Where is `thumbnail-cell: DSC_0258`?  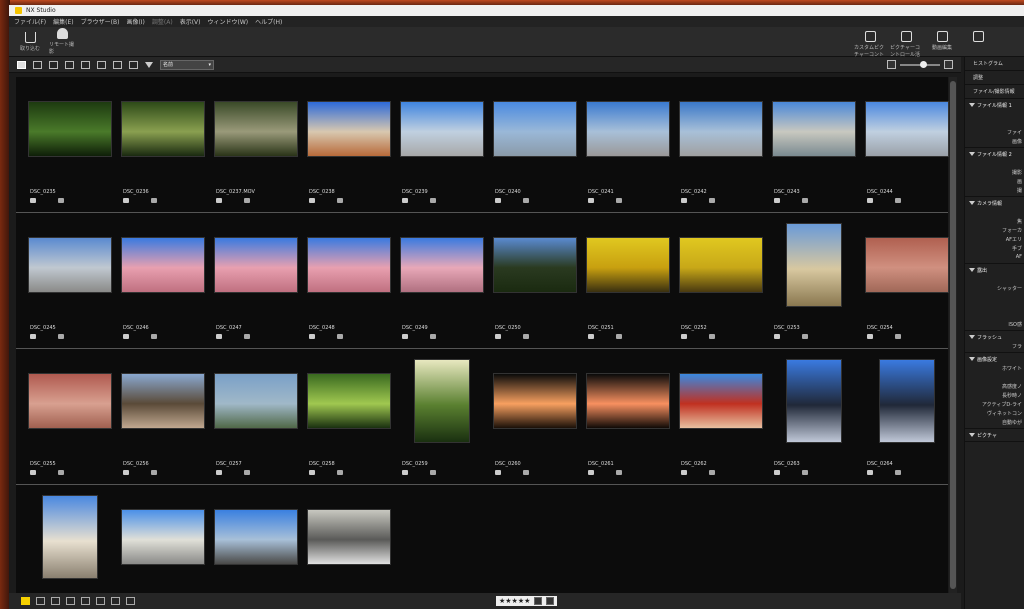
thumbnail-cell: DSC_0258 is located at coordinates (352, 417).